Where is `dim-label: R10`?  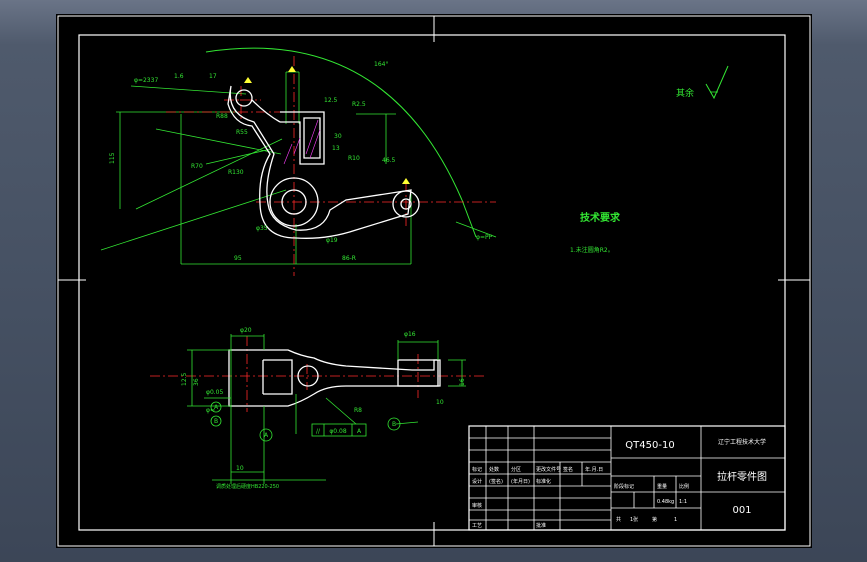 dim-label: R10 is located at coordinates (354, 158).